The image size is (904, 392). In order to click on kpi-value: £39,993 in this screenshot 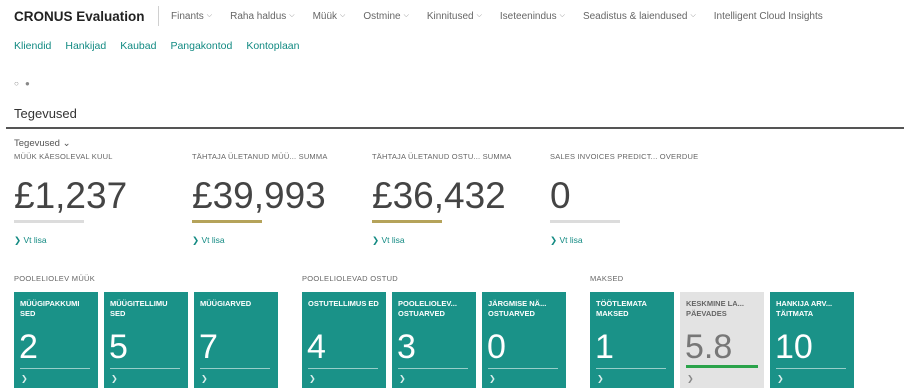, I will do `click(272, 196)`.